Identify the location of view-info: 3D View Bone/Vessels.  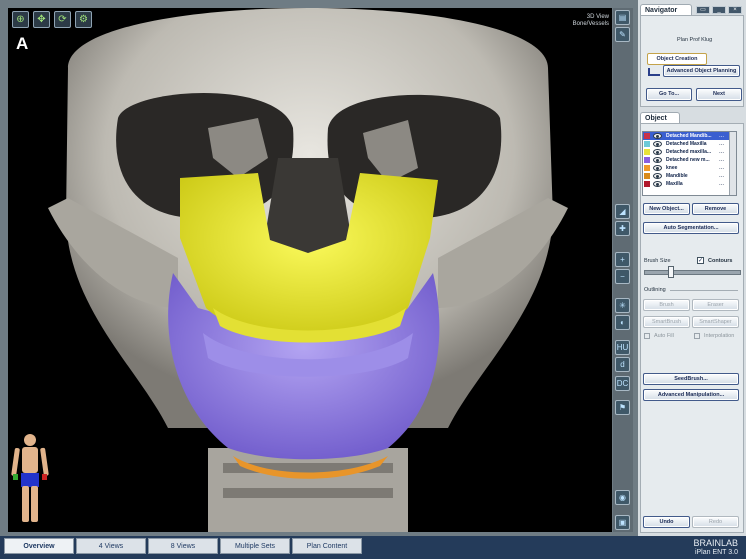
(591, 21).